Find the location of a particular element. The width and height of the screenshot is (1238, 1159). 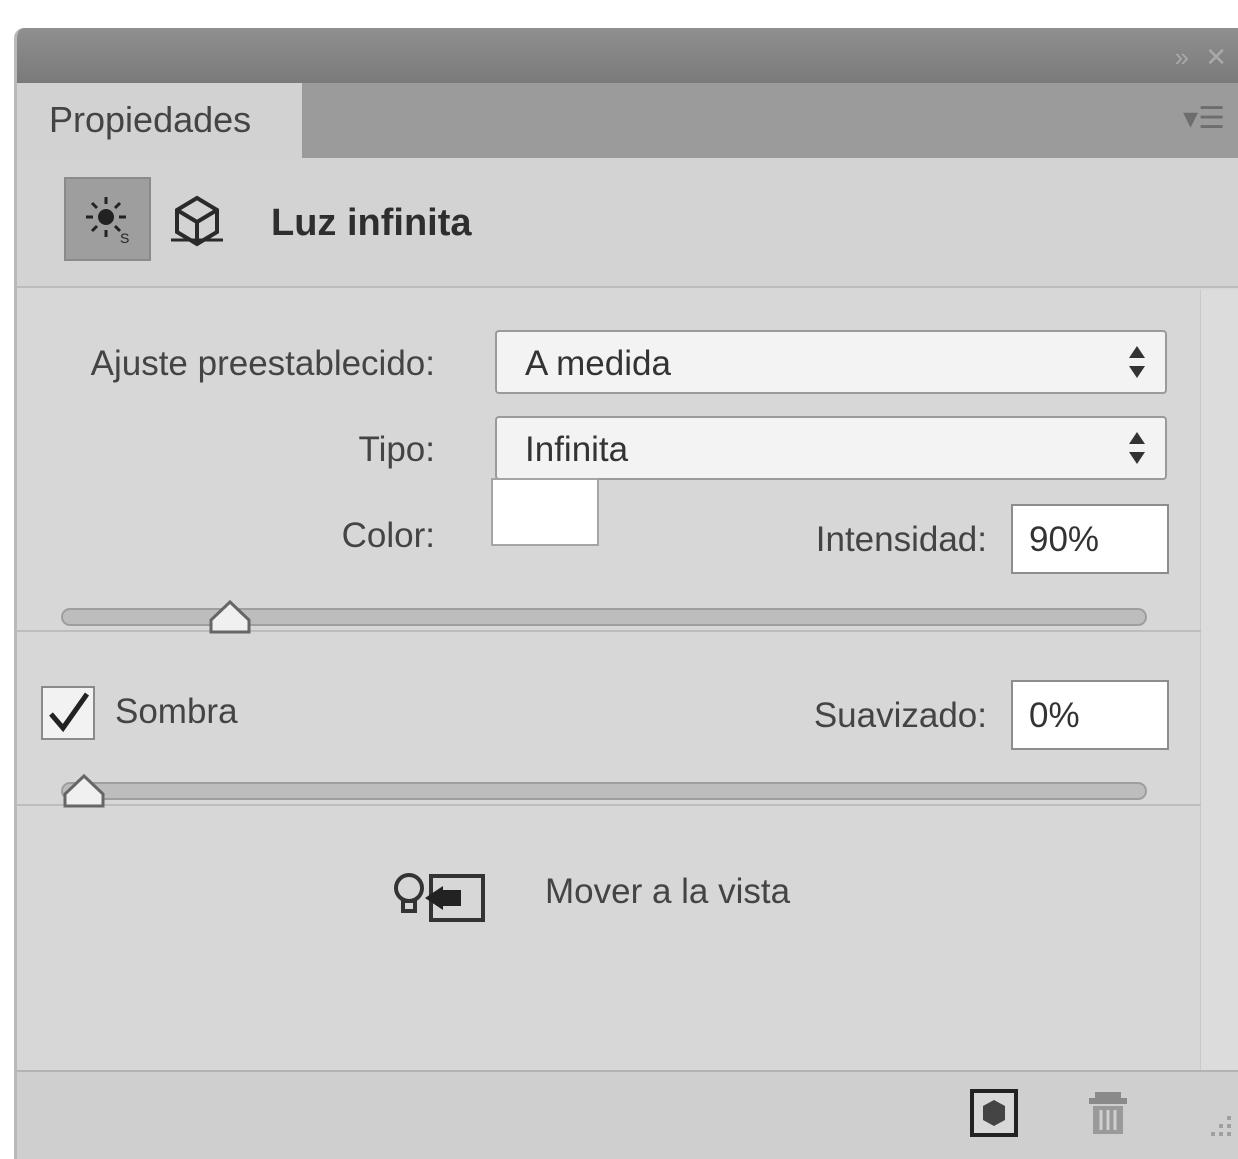

type-label: Tipo: is located at coordinates (396, 449).